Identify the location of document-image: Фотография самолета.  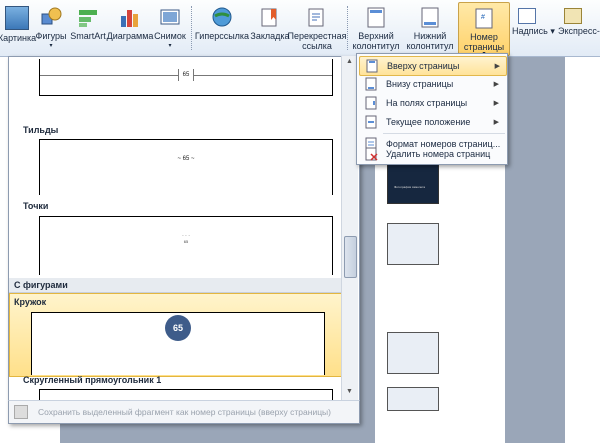
(413, 183).